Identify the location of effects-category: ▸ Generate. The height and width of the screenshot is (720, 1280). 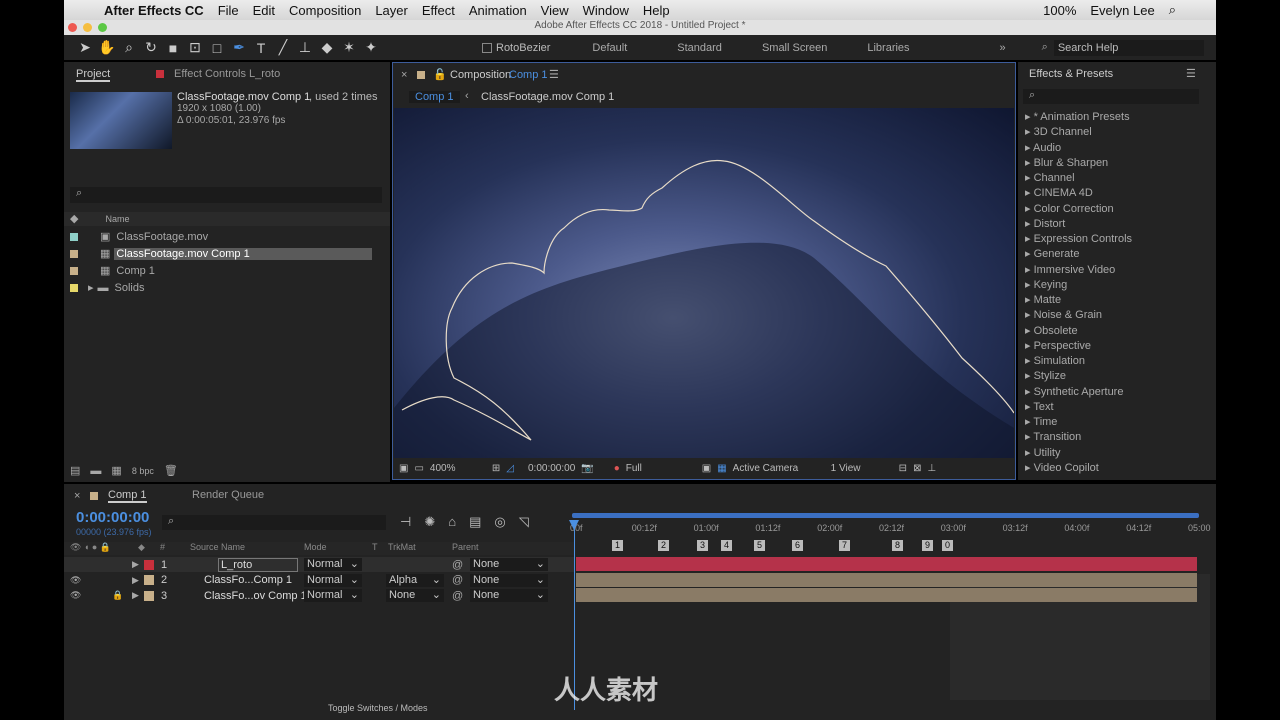
(1052, 253).